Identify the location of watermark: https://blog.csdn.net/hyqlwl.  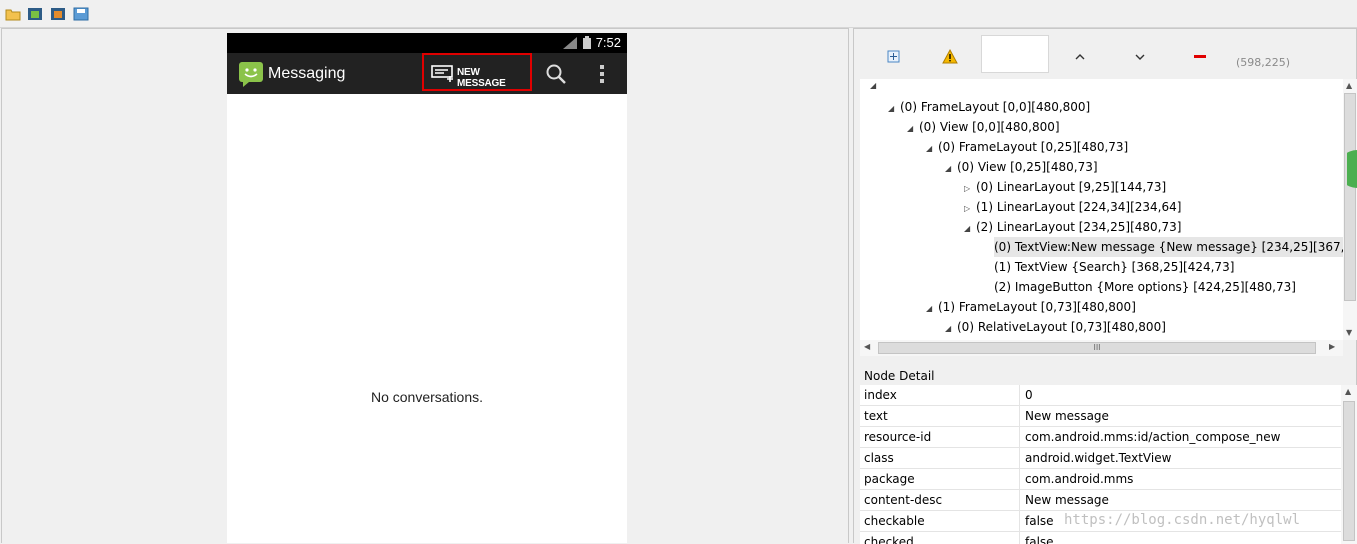
(1182, 520).